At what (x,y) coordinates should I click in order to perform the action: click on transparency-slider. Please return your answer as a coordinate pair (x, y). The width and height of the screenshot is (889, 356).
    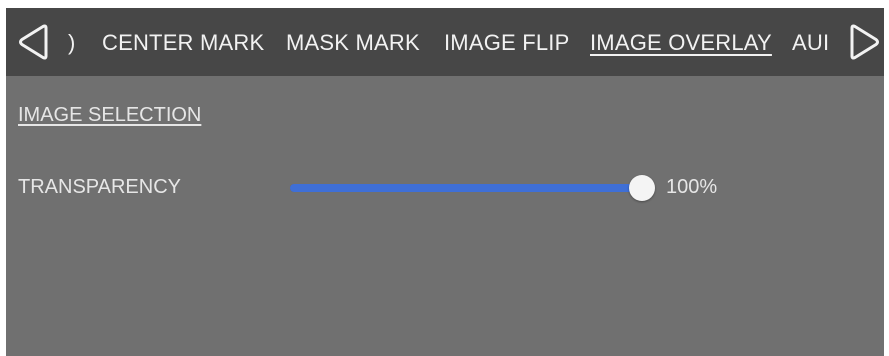
    Looking at the image, I should click on (472, 188).